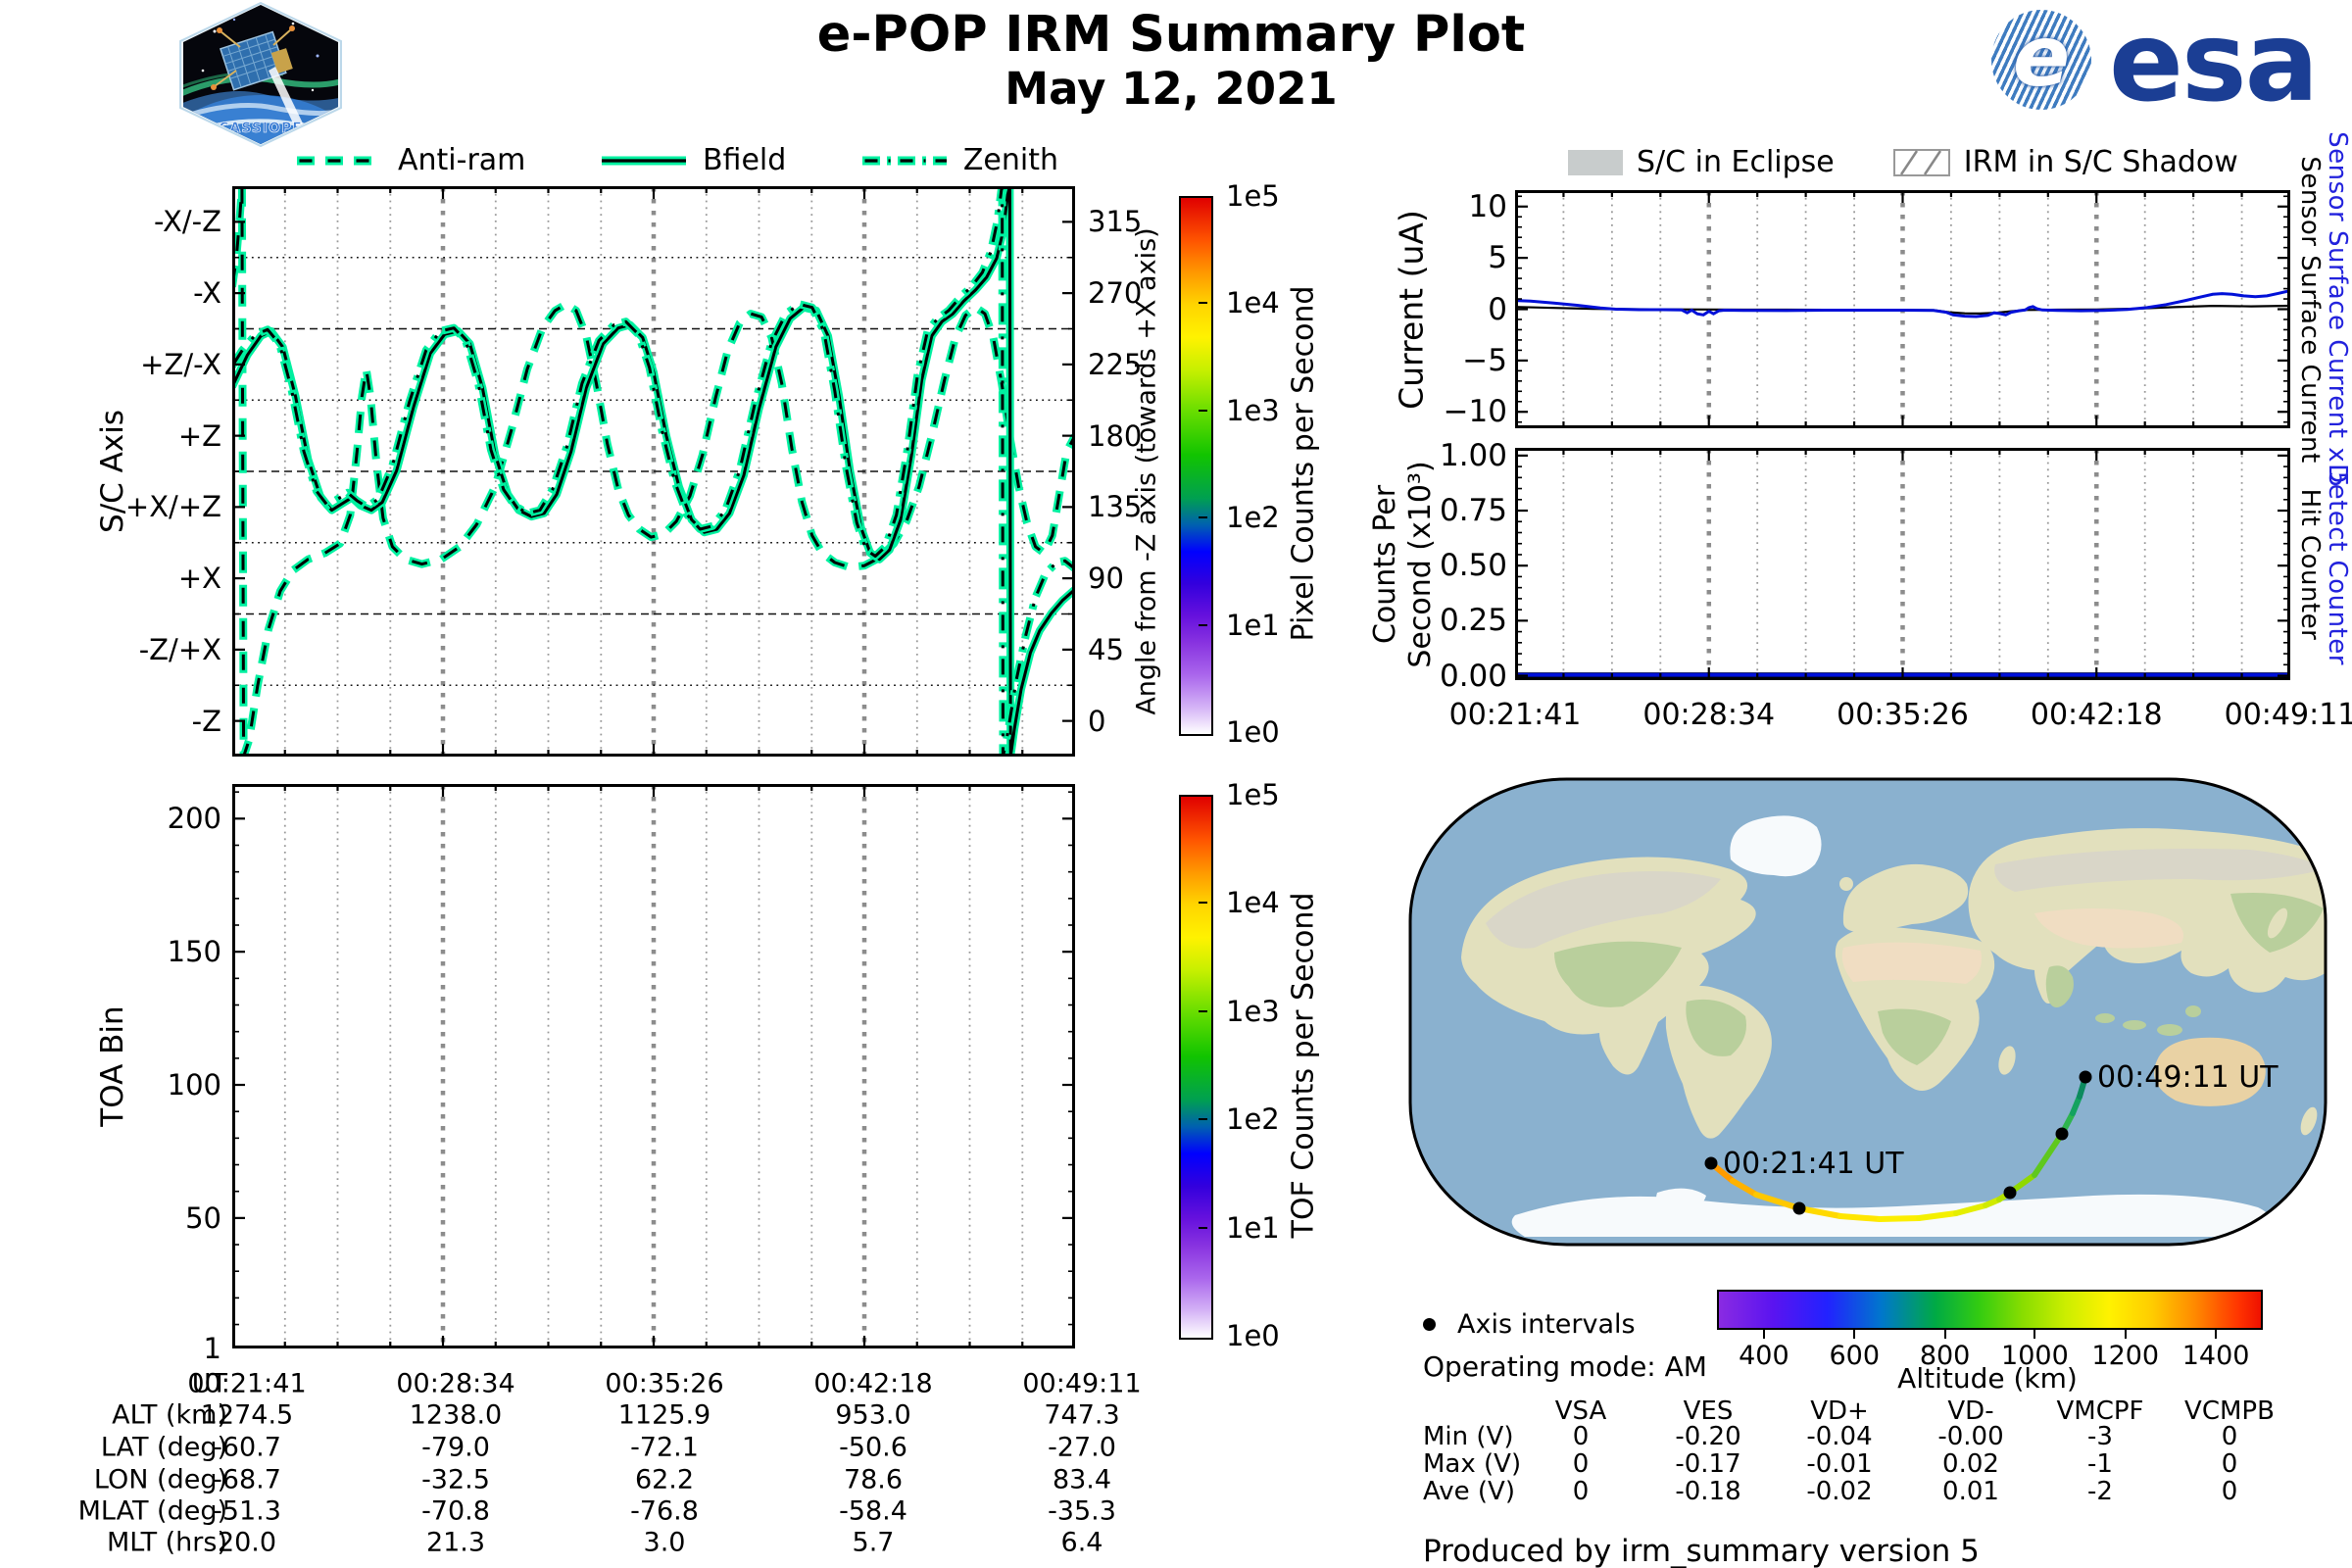 Image resolution: width=2352 pixels, height=1568 pixels. Describe the element at coordinates (1813, 1164) in the screenshot. I see `track-start-time: 00:21:41 UT` at that location.